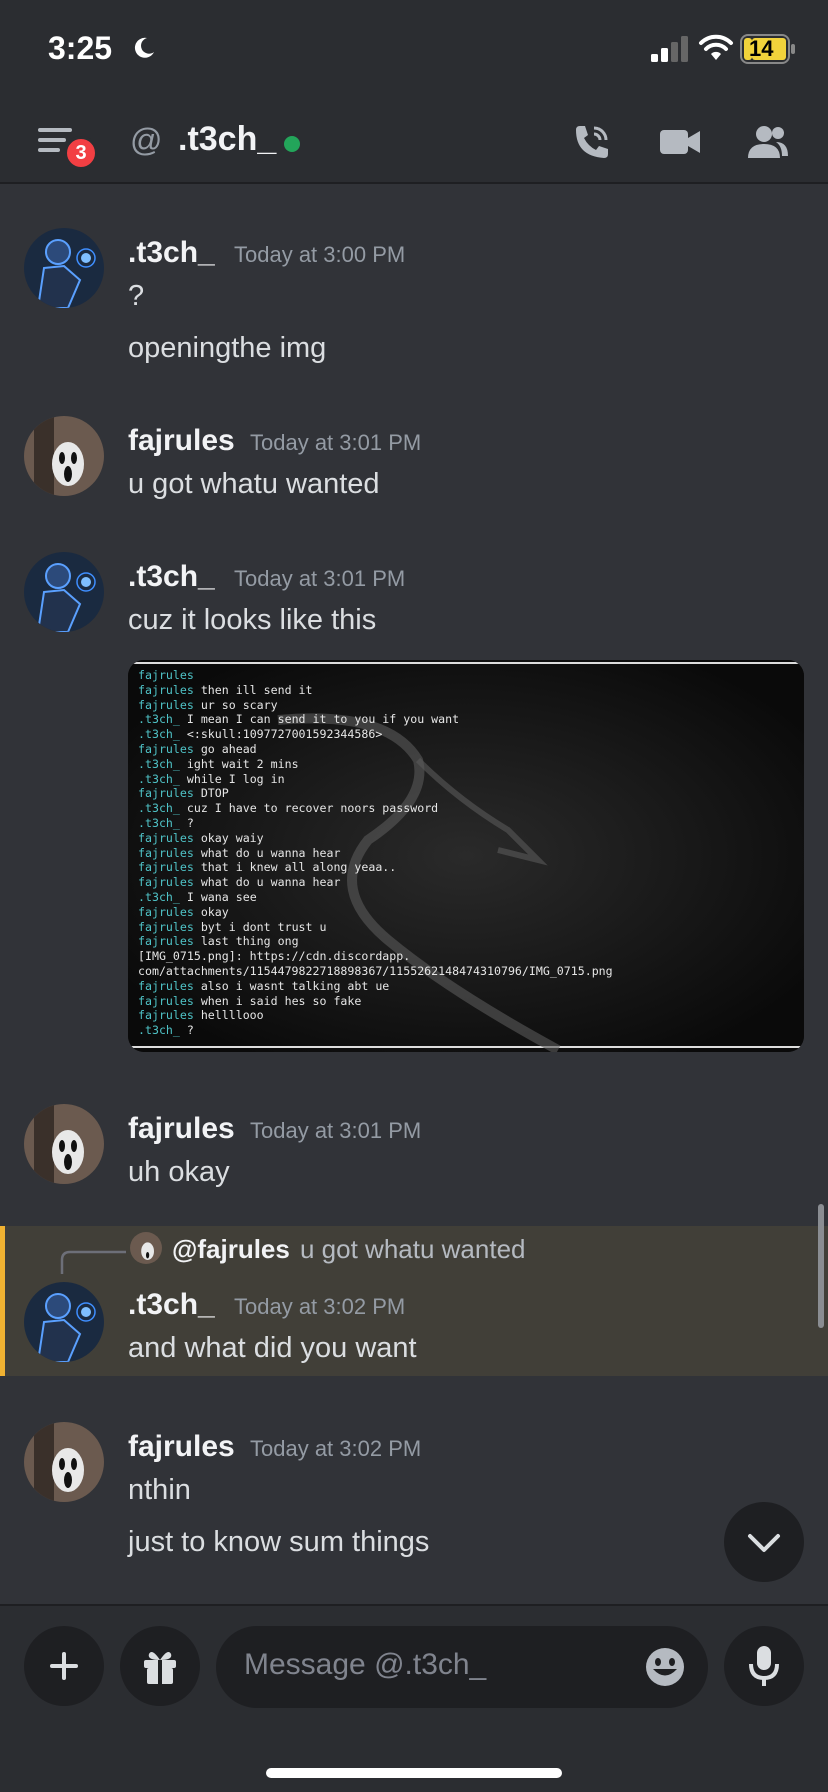 The width and height of the screenshot is (828, 1792). What do you see at coordinates (279, 1542) in the screenshot?
I see `message-text: just to know sum things` at bounding box center [279, 1542].